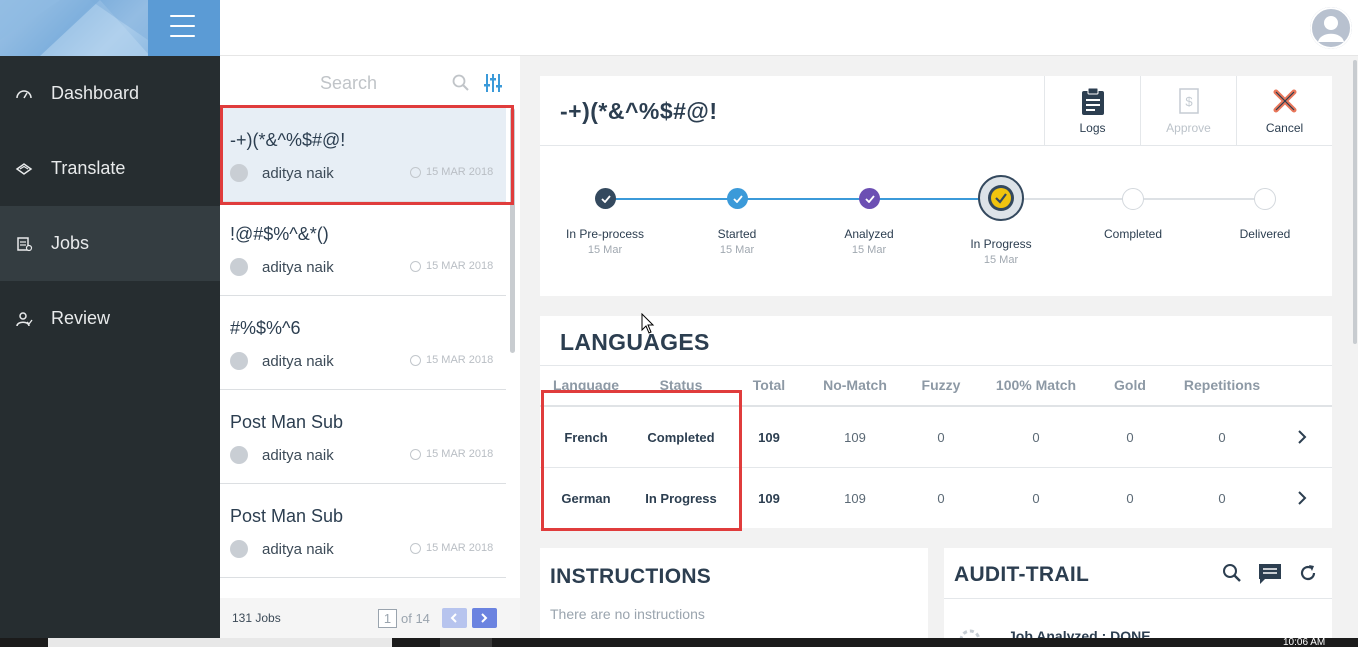 The image size is (1358, 647). I want to click on sidebar-item-translate: Translate, so click(110, 168).